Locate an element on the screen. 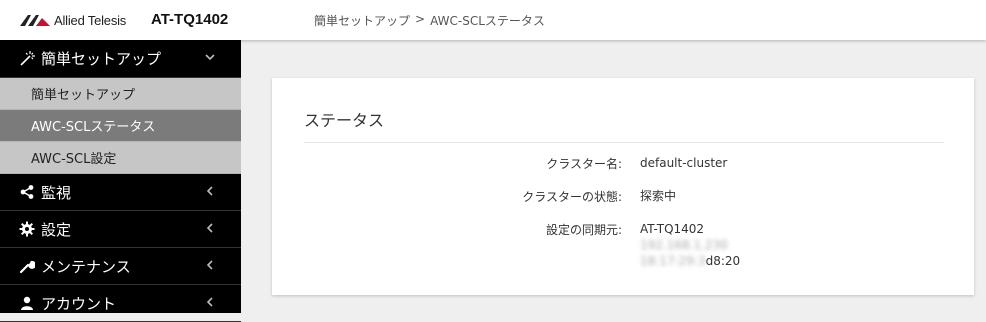 Image resolution: width=986 pixels, height=322 pixels. sidebar-item-label: アカウント is located at coordinates (79, 303).